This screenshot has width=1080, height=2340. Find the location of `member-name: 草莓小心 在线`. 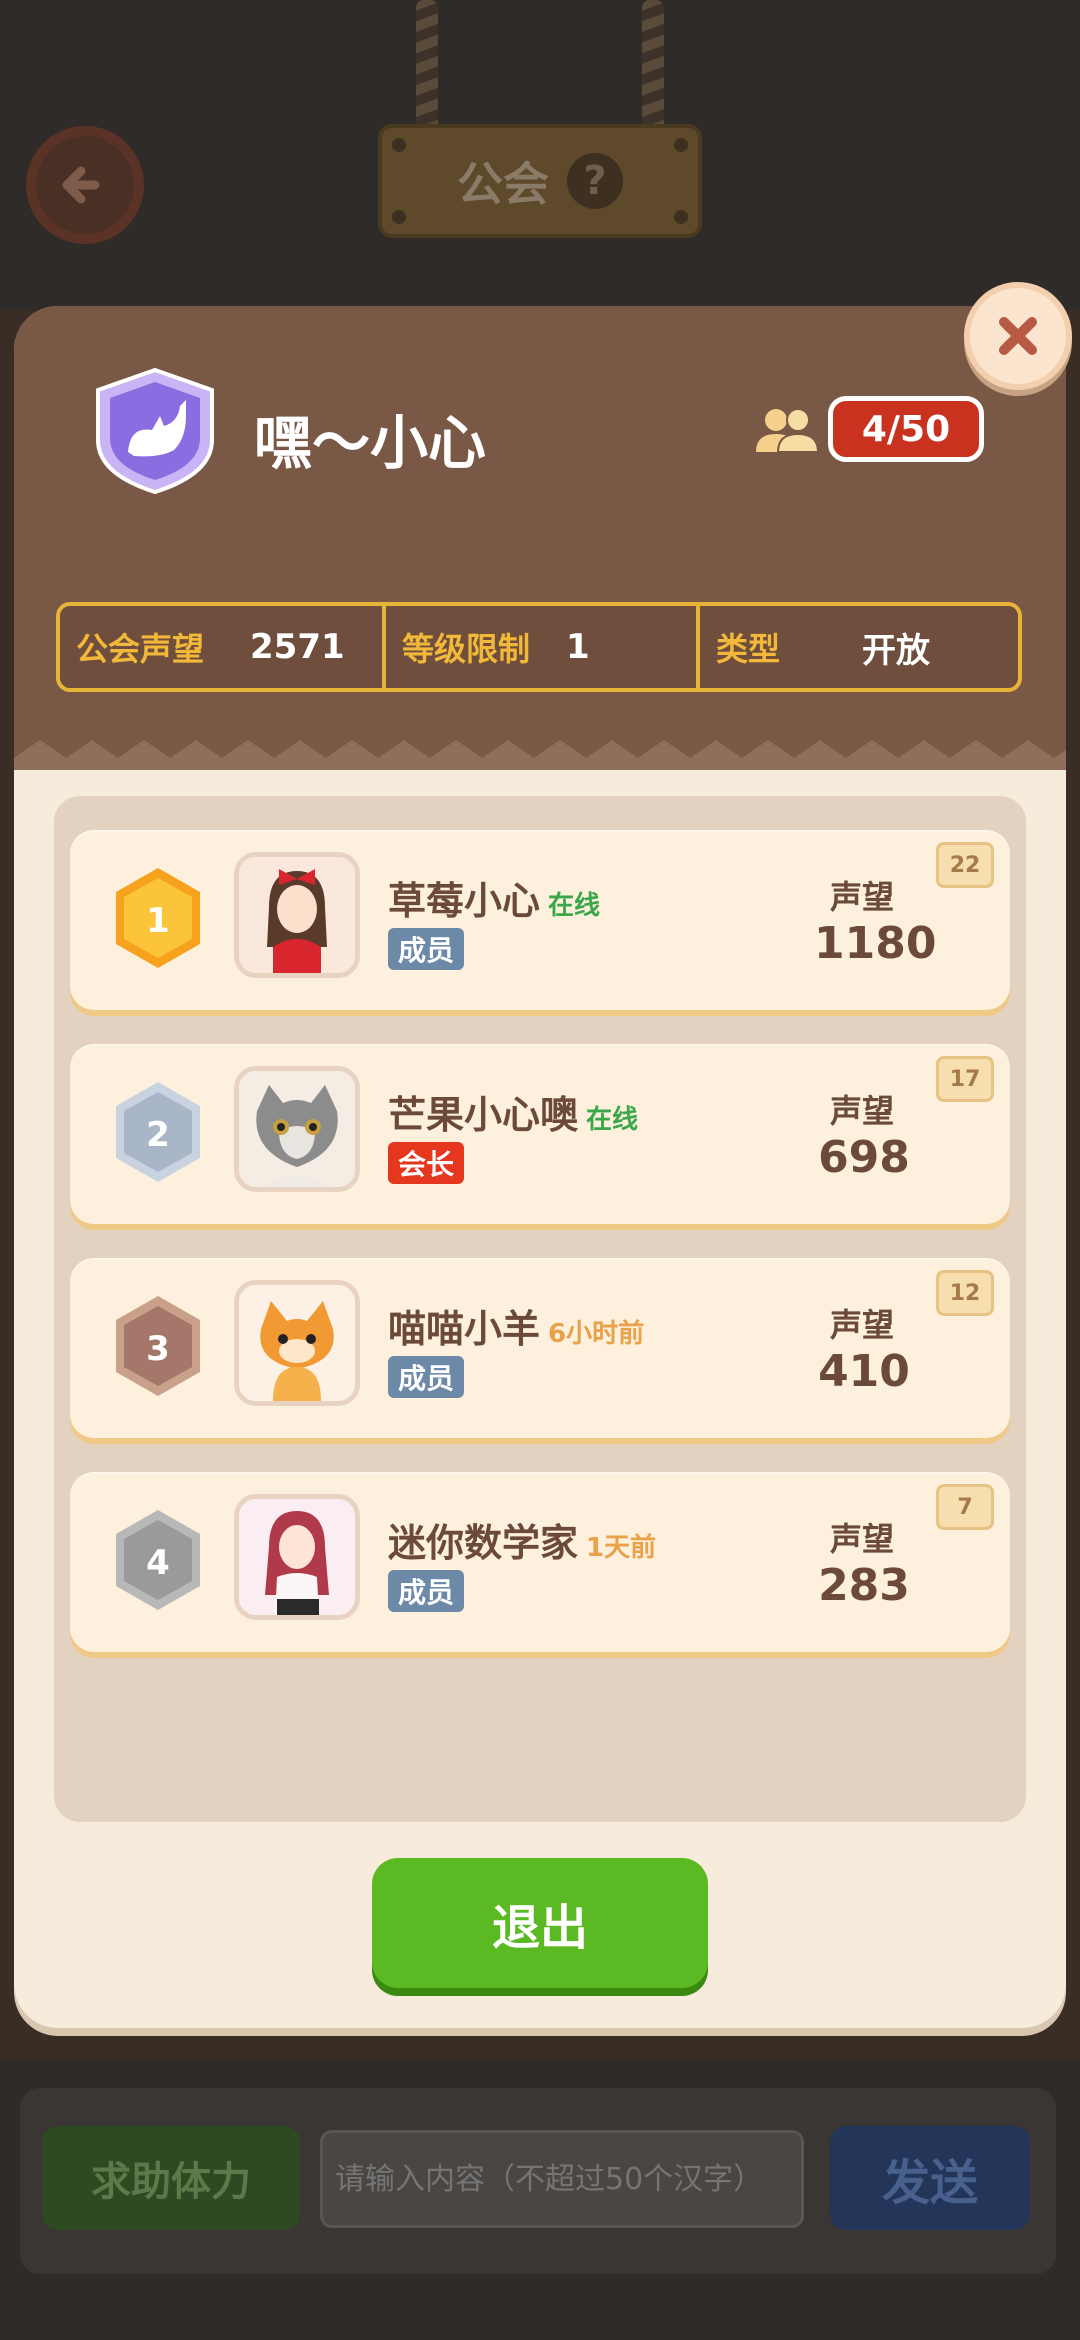

member-name: 草莓小心 在线 is located at coordinates (494, 901).